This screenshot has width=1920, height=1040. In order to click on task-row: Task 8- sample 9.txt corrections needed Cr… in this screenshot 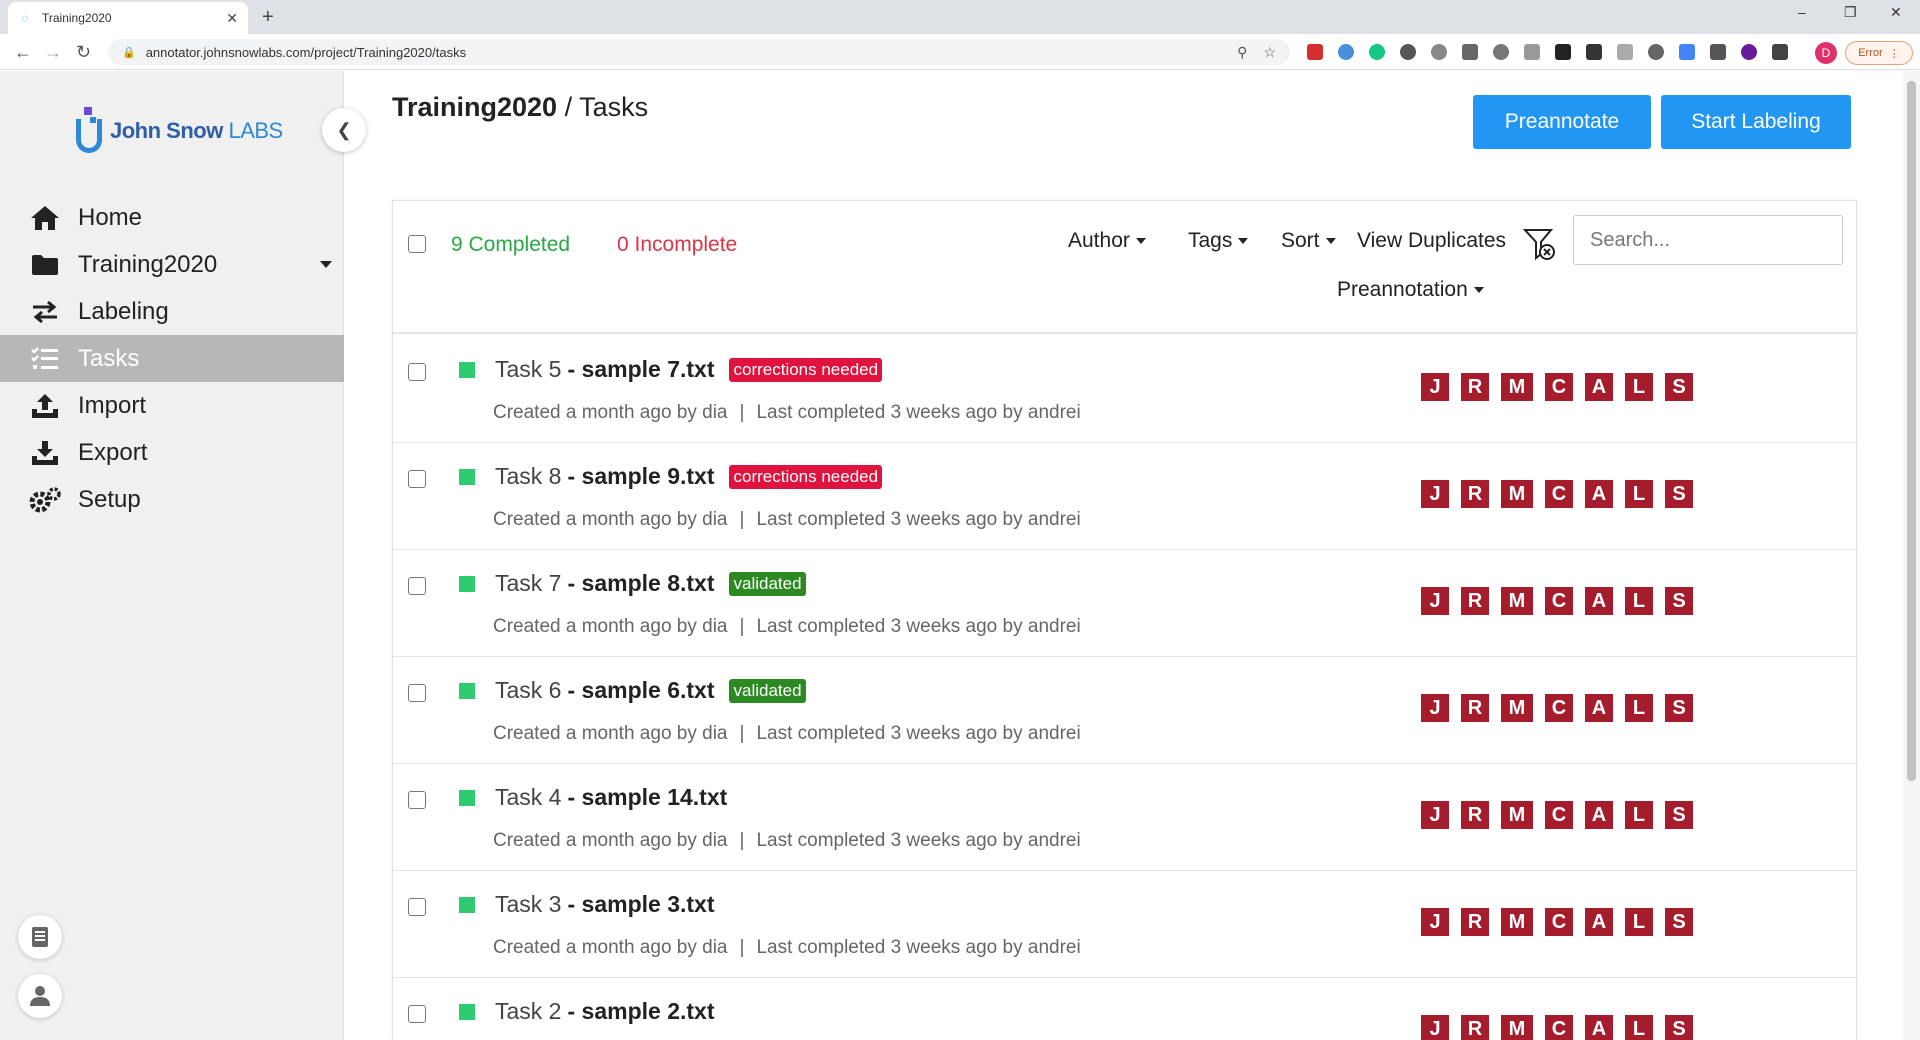, I will do `click(1125, 496)`.